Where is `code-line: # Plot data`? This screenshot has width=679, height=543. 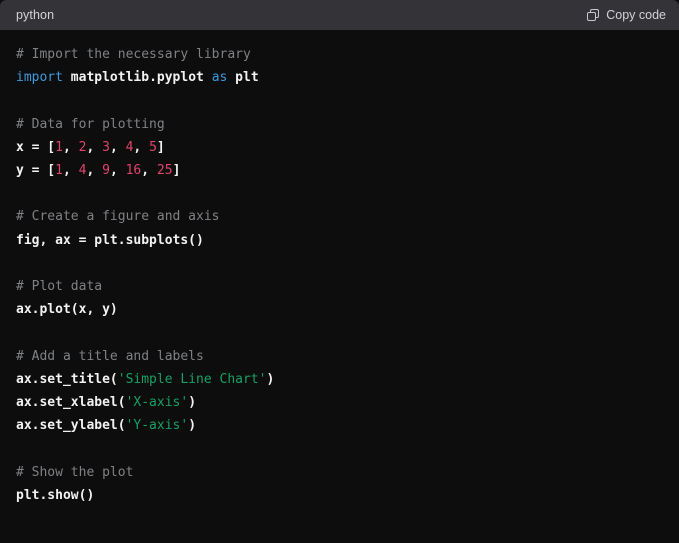
code-line: # Plot data is located at coordinates (339, 286).